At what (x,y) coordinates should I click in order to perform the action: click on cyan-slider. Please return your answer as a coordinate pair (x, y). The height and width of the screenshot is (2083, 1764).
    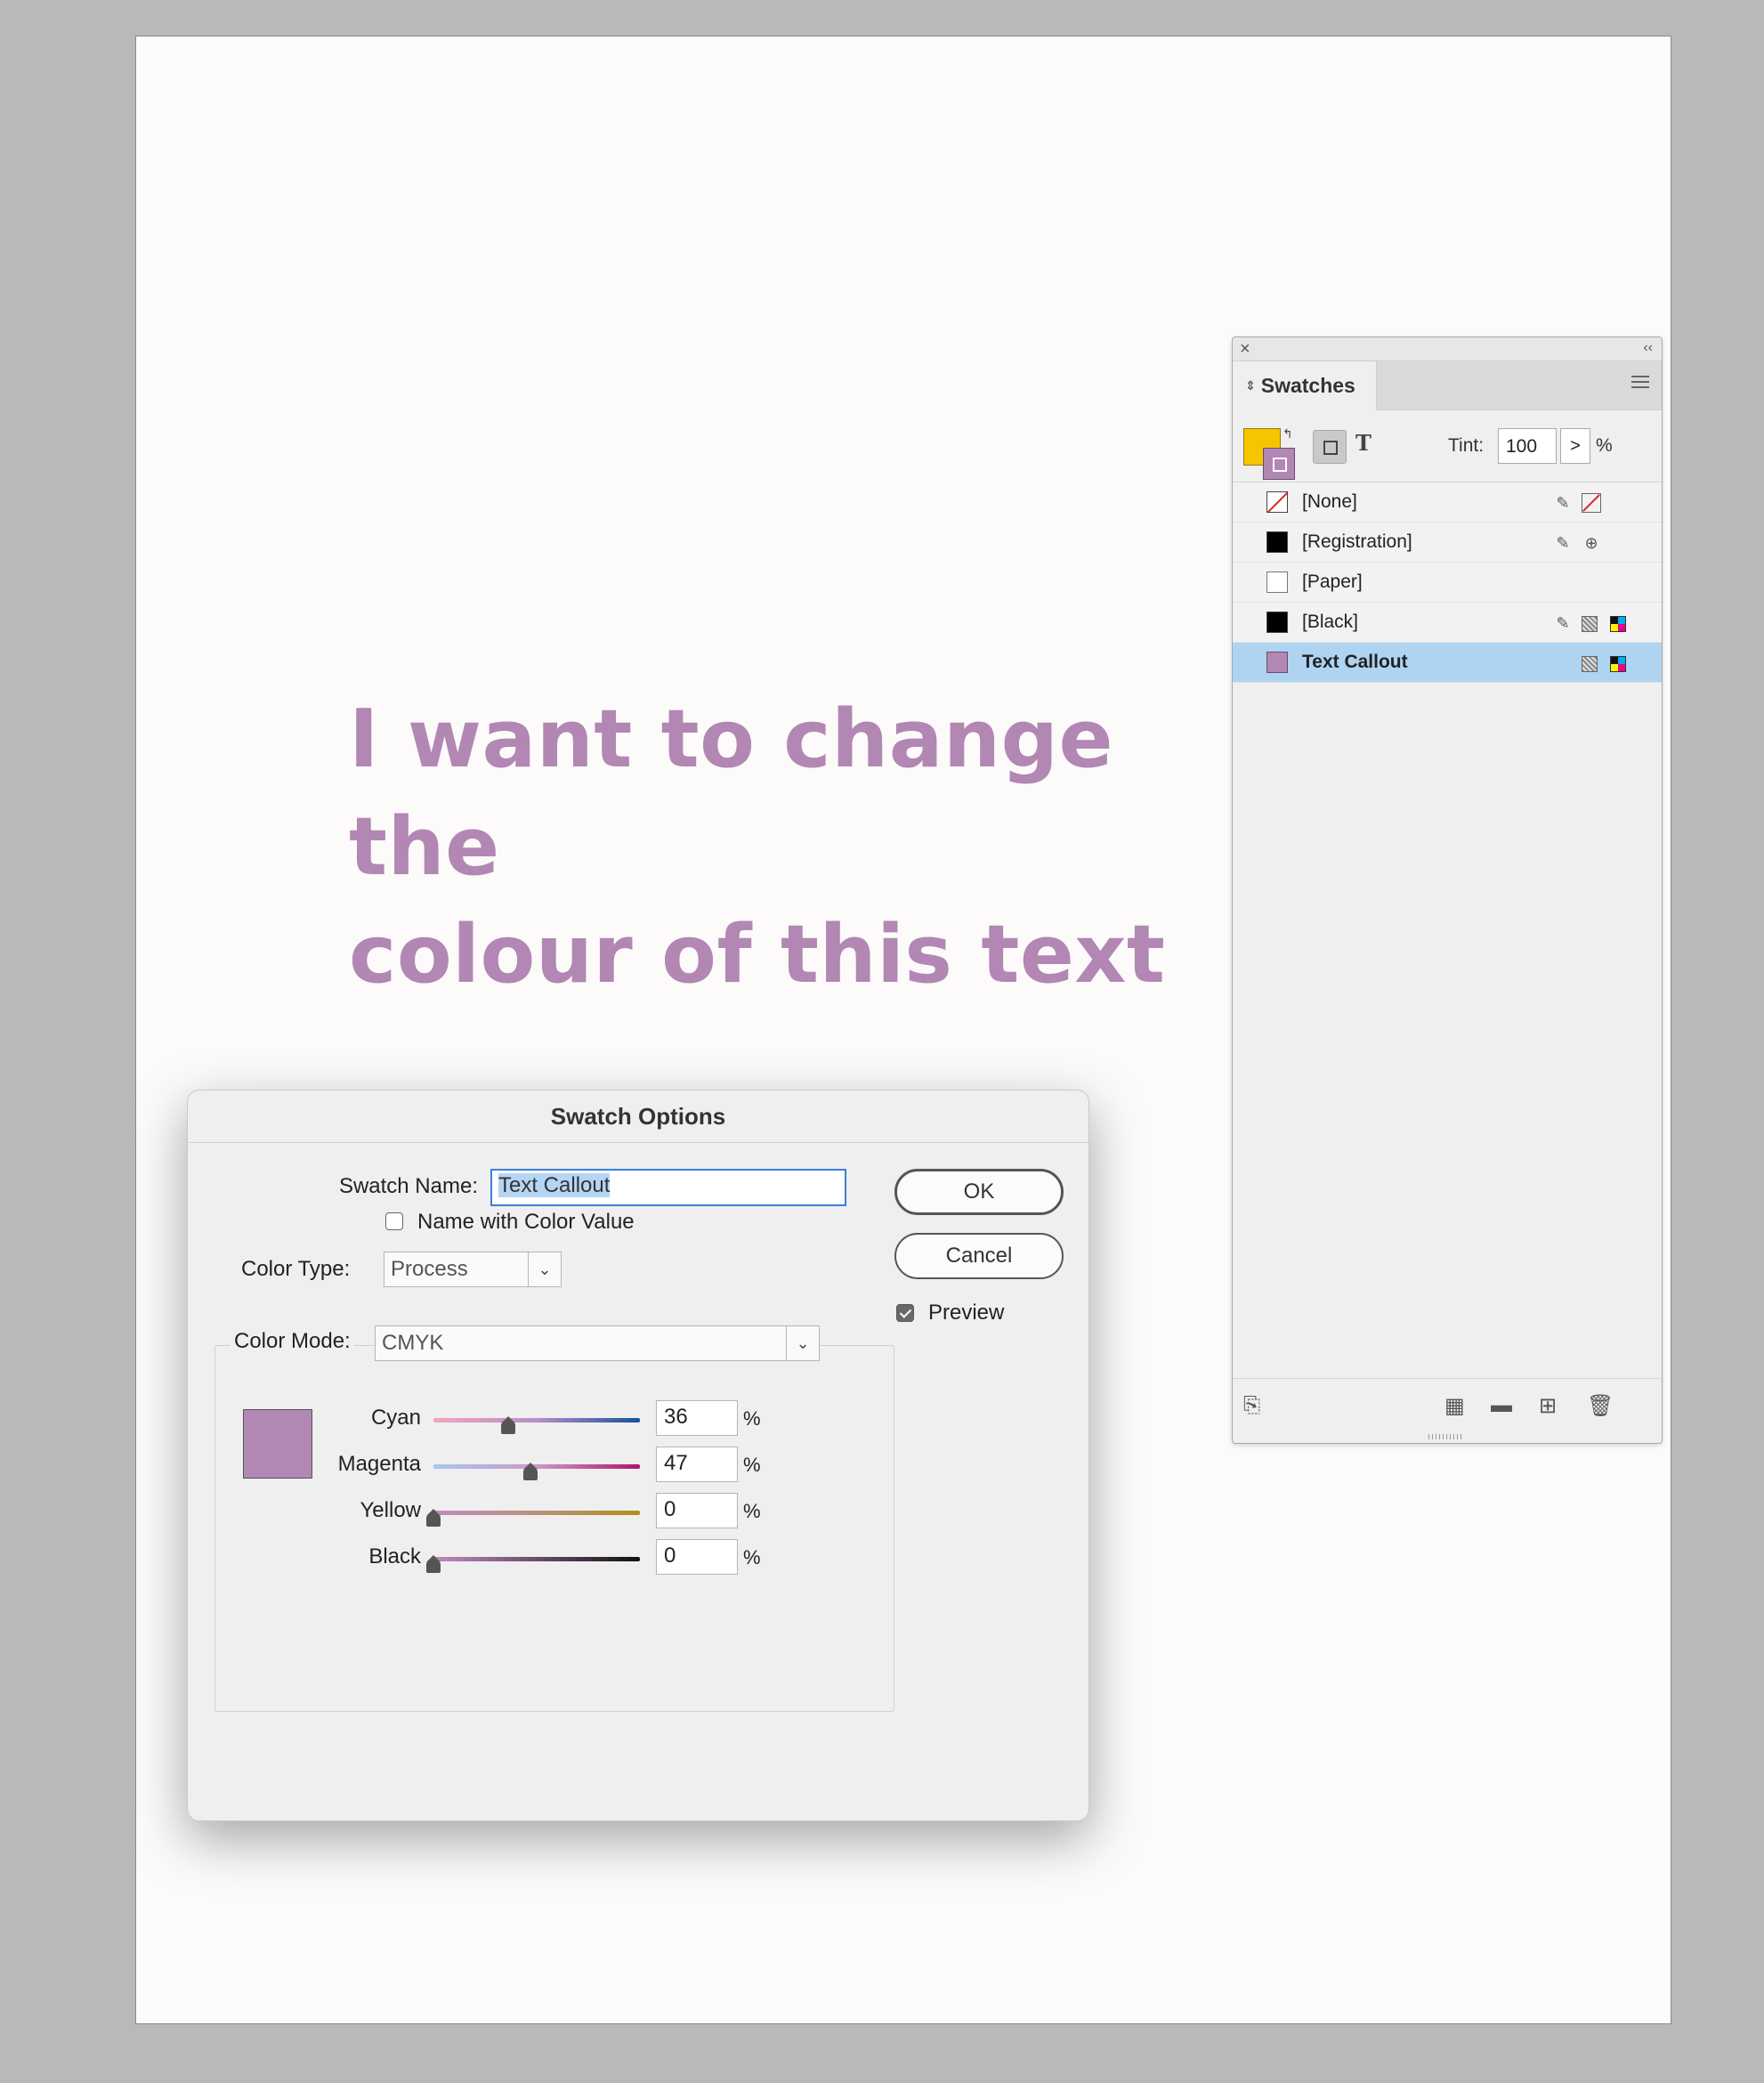
    Looking at the image, I should click on (537, 1425).